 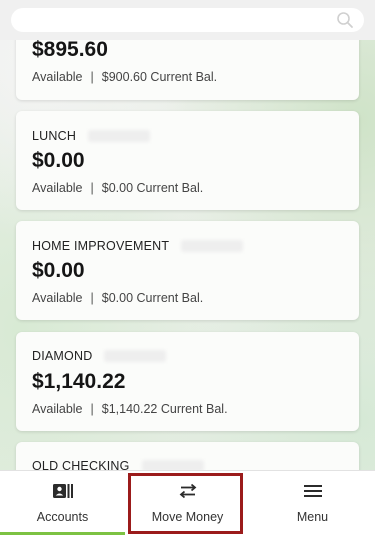 I want to click on account-name: DIAMOND, so click(x=99, y=356).